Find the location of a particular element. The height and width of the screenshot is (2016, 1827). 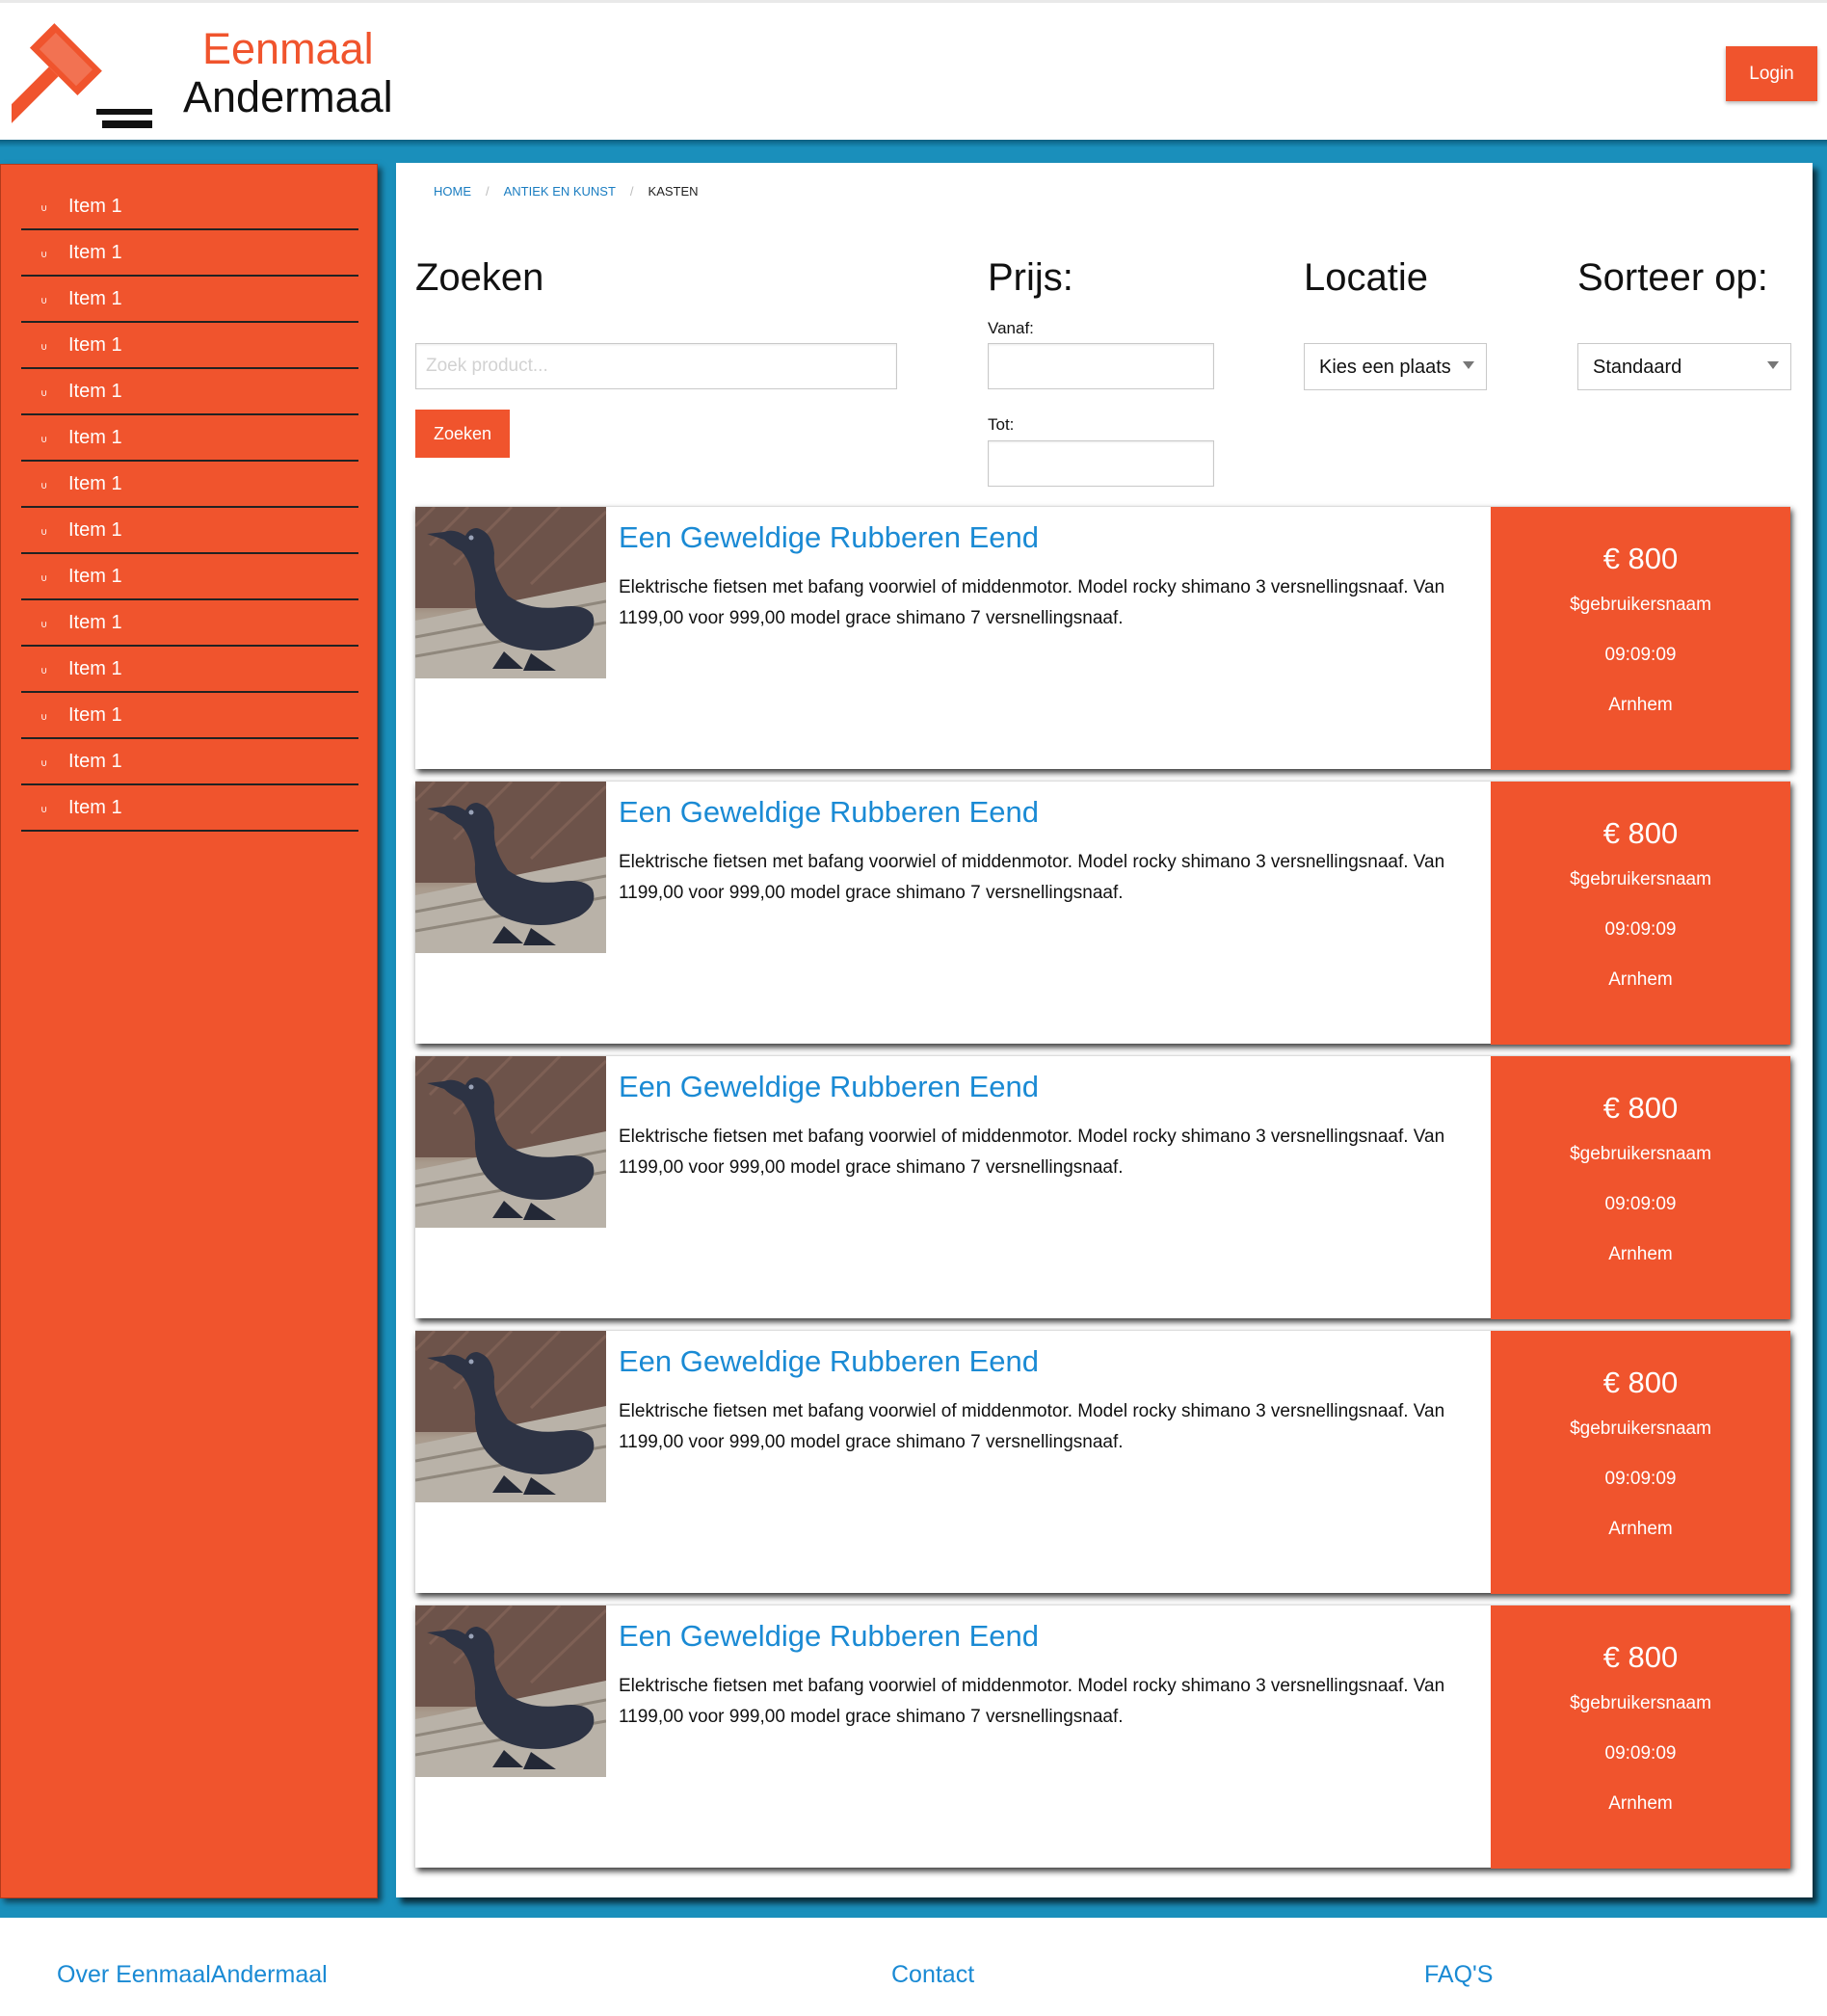

sort-select-value: Standaard is located at coordinates (1637, 367).